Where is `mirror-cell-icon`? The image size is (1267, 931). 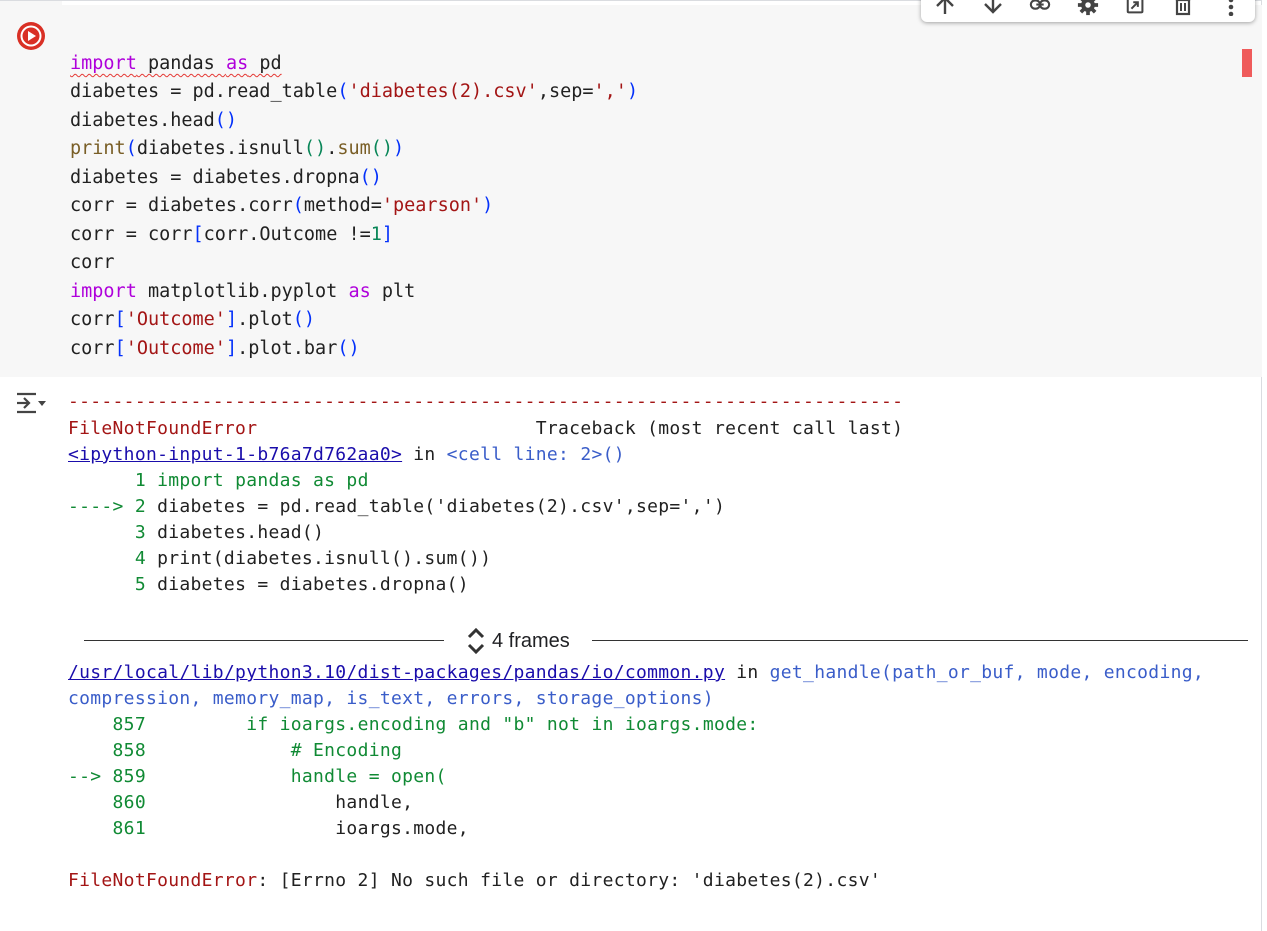 mirror-cell-icon is located at coordinates (1136, 8).